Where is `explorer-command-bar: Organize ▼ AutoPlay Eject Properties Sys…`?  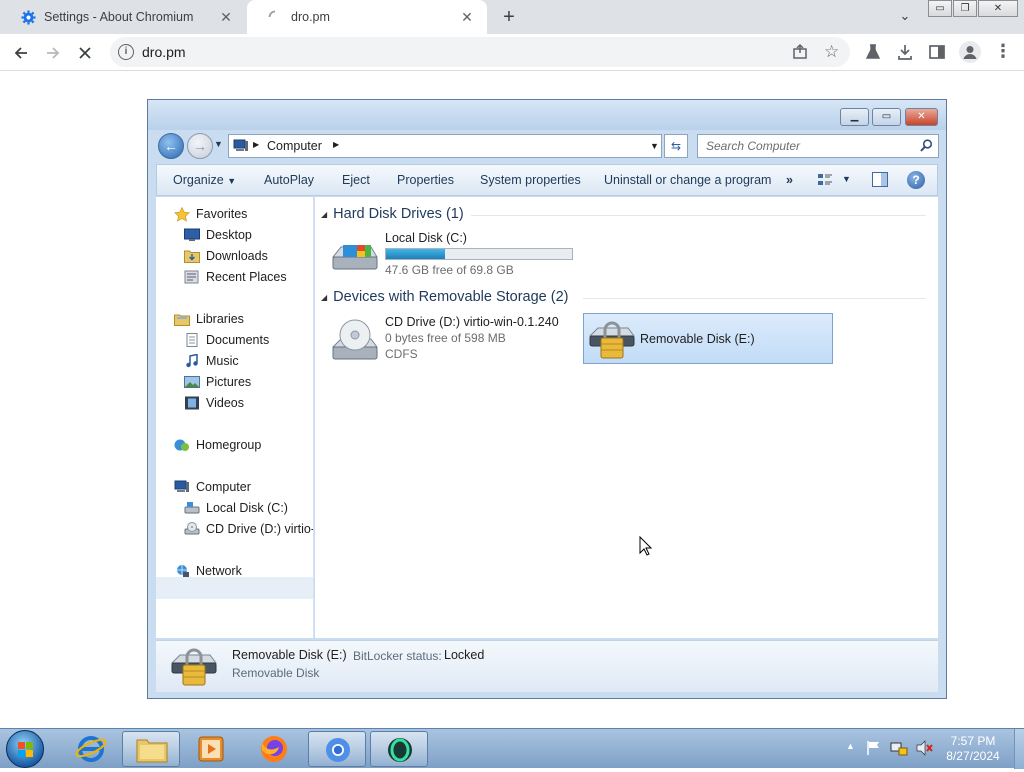 explorer-command-bar: Organize ▼ AutoPlay Eject Properties Sys… is located at coordinates (547, 180).